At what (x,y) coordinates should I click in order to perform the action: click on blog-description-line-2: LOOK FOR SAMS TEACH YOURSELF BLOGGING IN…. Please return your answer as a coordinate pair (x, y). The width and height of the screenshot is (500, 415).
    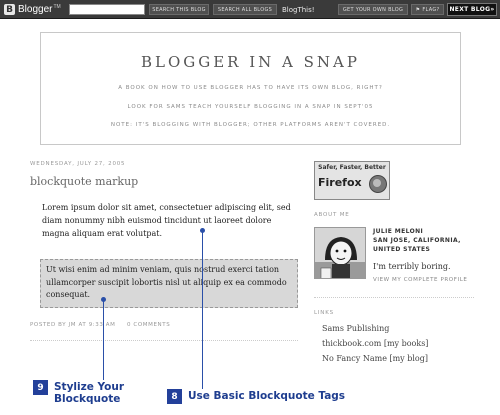
    Looking at the image, I should click on (250, 107).